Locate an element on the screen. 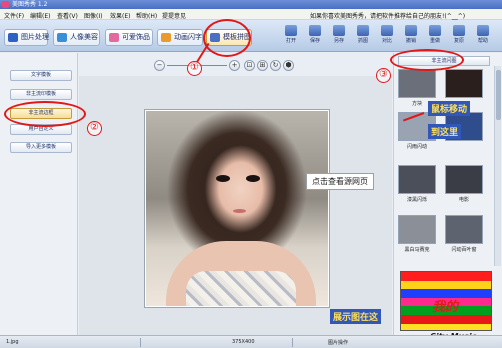  photo-lips is located at coordinates (239, 211).